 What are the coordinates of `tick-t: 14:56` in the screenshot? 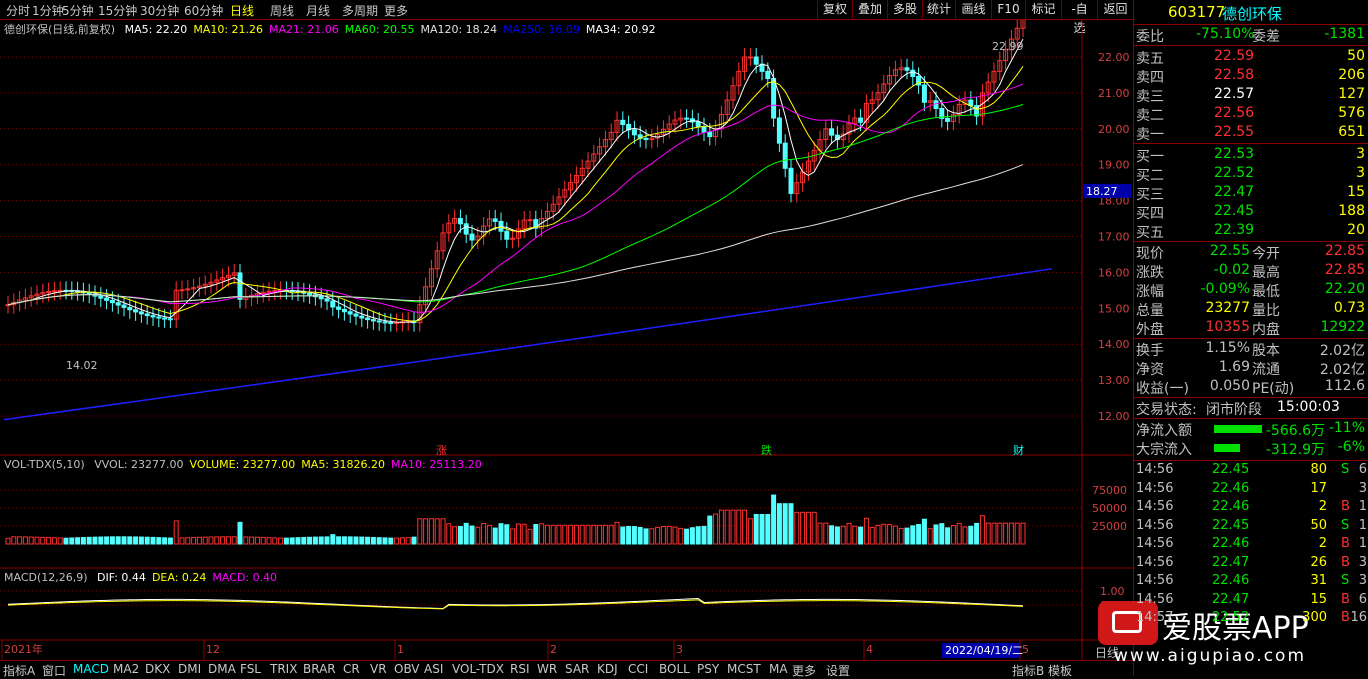 It's located at (1155, 469).